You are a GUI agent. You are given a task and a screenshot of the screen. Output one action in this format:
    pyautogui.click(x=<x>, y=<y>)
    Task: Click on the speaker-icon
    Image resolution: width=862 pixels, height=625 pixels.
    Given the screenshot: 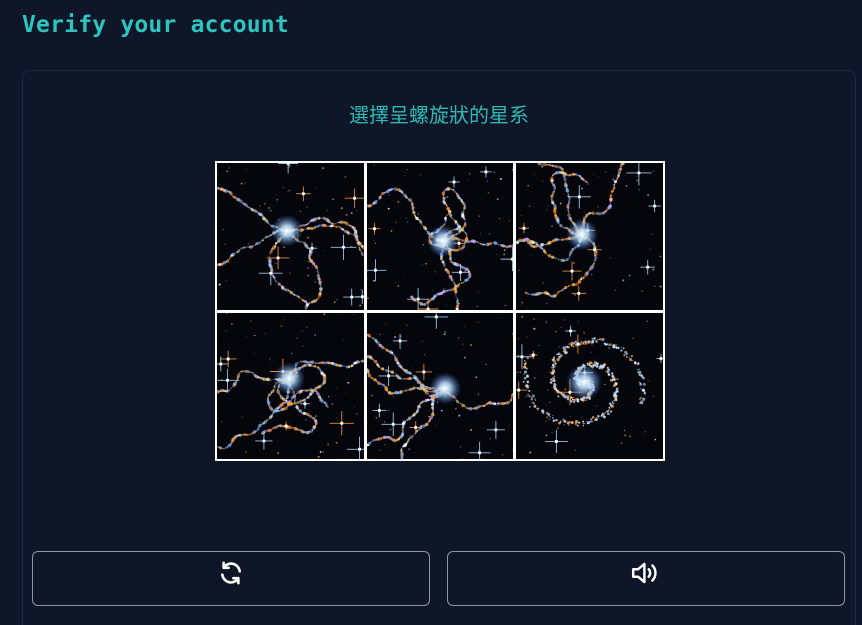 What is the action you would take?
    pyautogui.click(x=646, y=573)
    